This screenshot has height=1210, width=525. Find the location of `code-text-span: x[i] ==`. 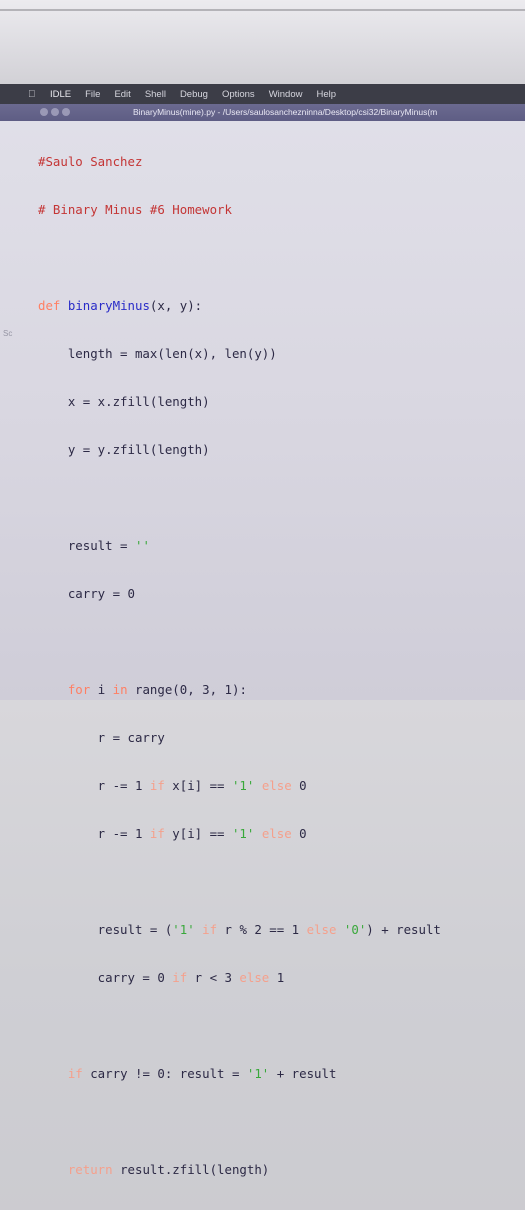

code-text-span: x[i] == is located at coordinates (198, 785).